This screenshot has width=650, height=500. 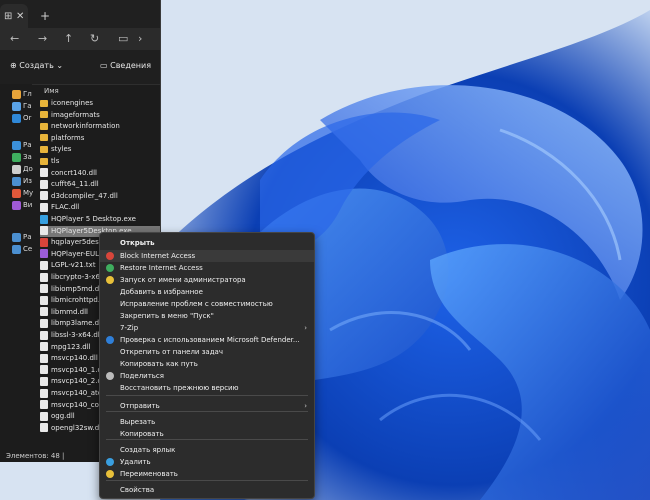 I want to click on folder-row: styles, so click(x=100, y=150).